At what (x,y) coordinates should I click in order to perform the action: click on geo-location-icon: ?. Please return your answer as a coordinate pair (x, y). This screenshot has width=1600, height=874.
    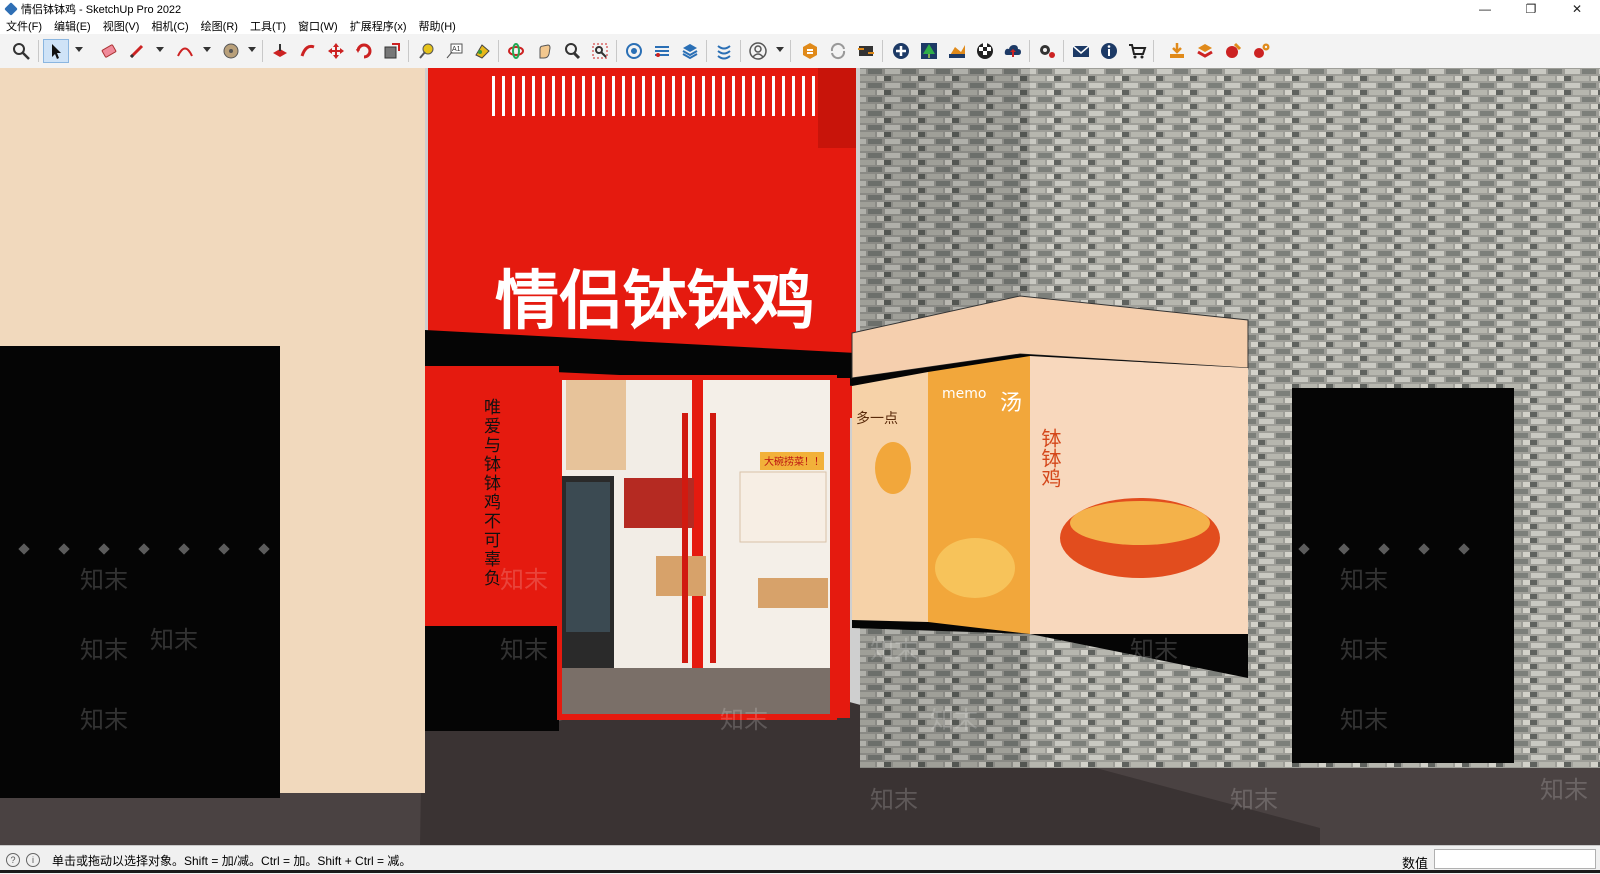
    Looking at the image, I should click on (13, 860).